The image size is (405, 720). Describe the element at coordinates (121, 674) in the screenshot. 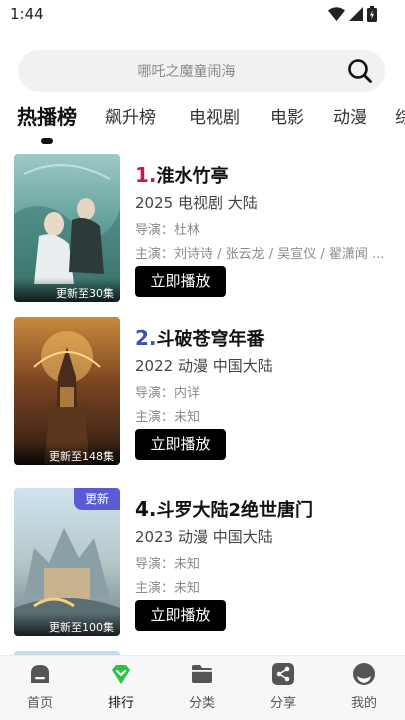

I see `ranking-icon` at that location.